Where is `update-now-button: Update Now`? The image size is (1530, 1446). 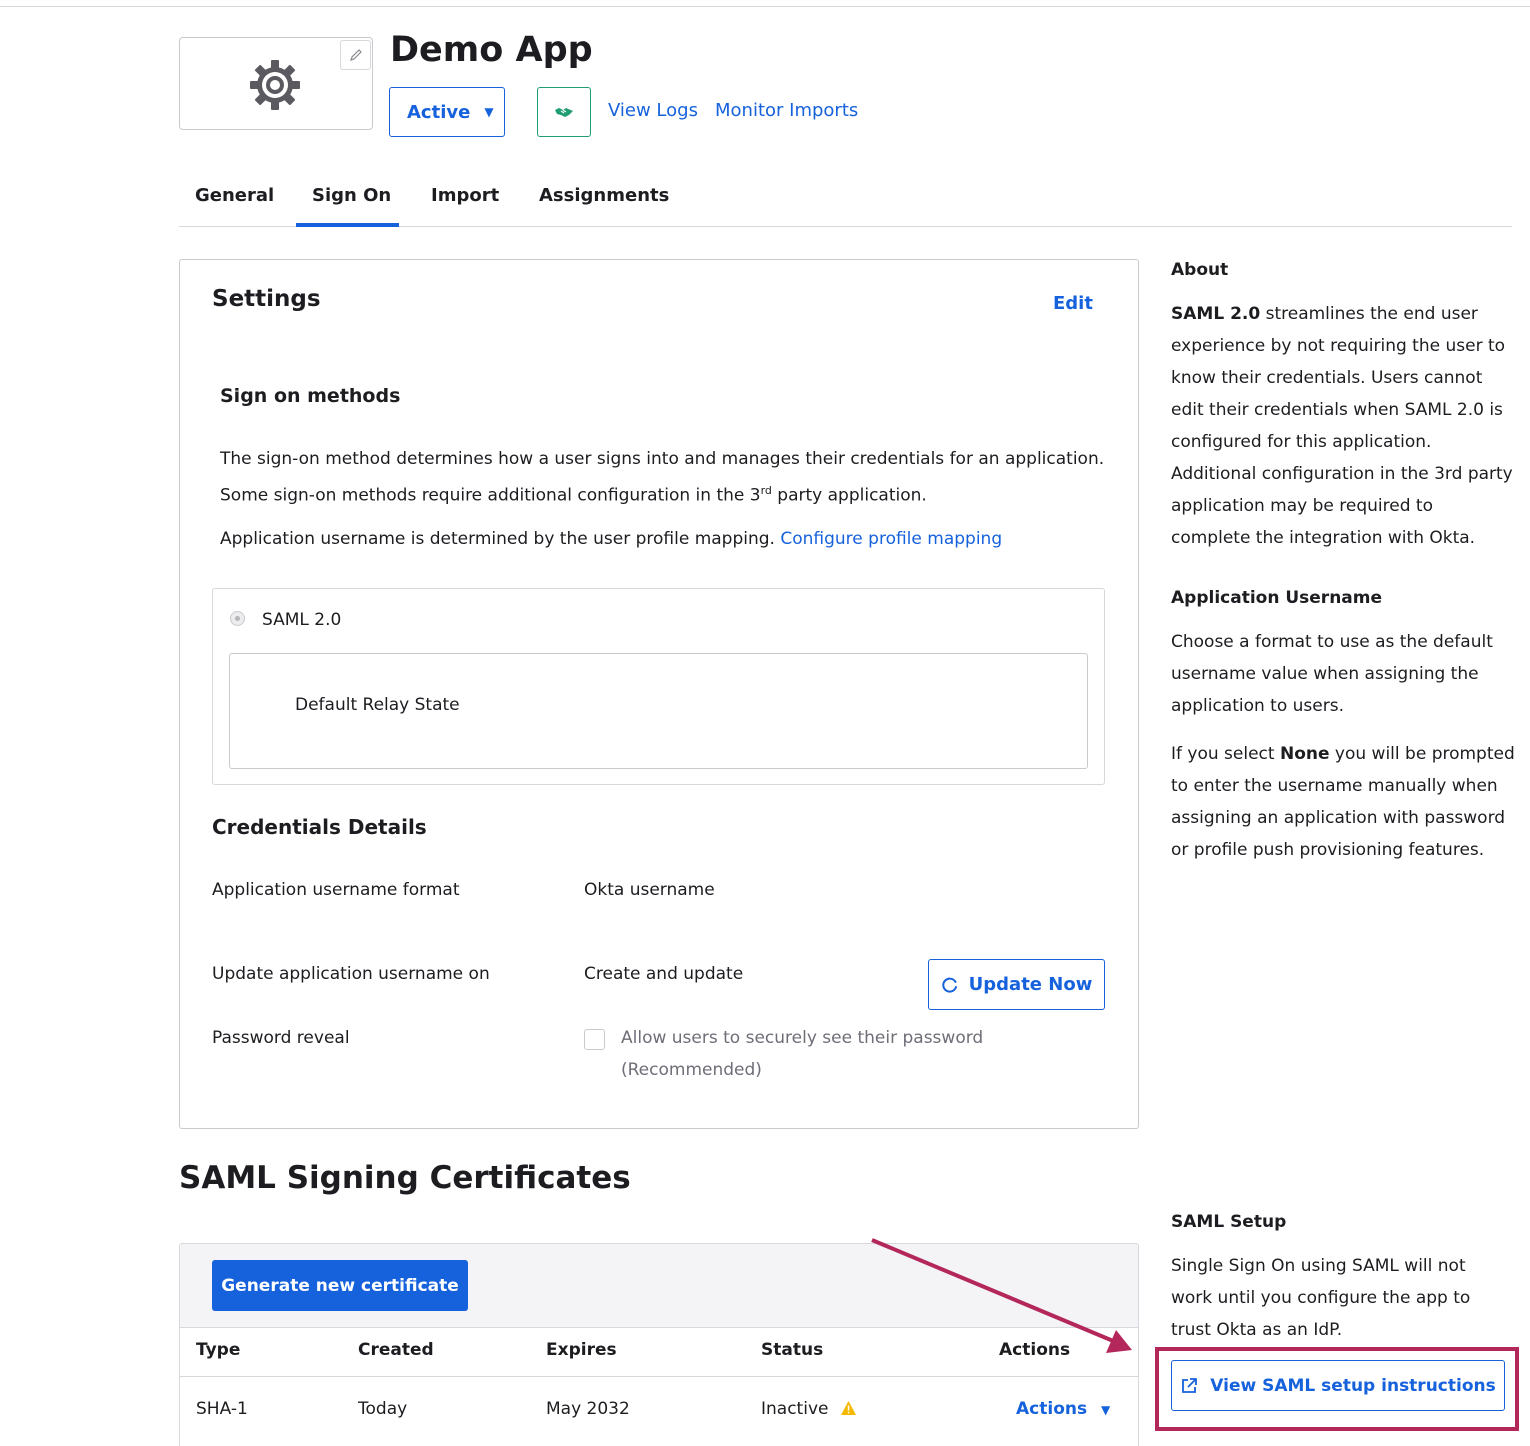 update-now-button: Update Now is located at coordinates (1016, 984).